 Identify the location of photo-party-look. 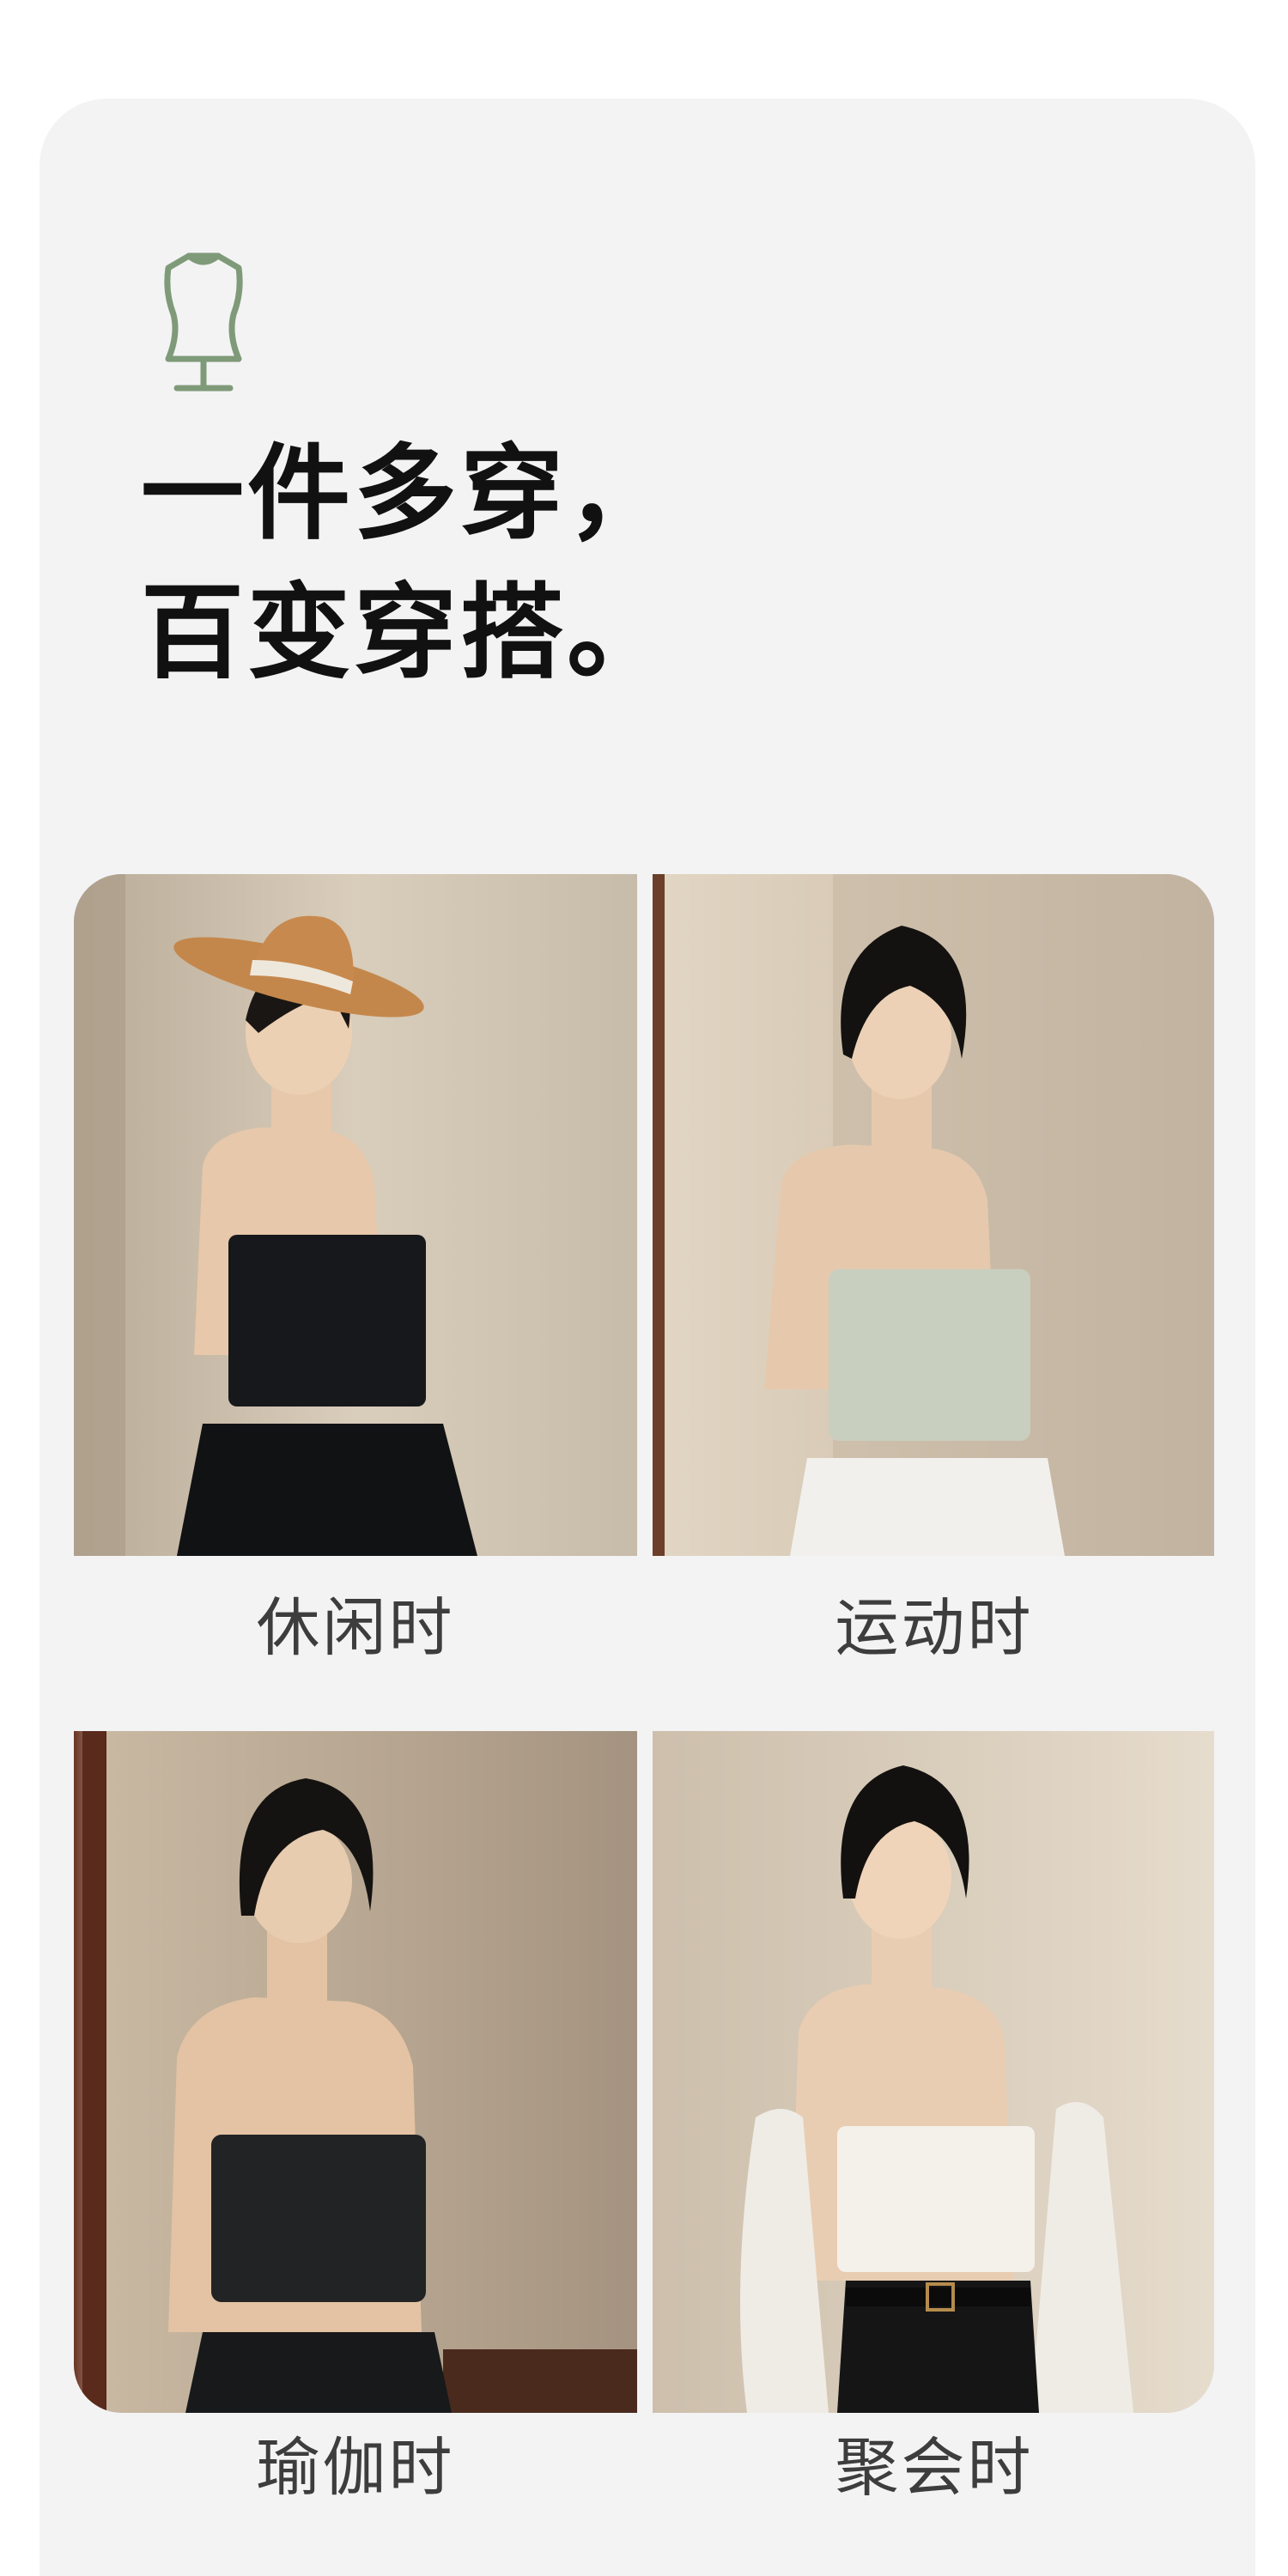
(933, 2072).